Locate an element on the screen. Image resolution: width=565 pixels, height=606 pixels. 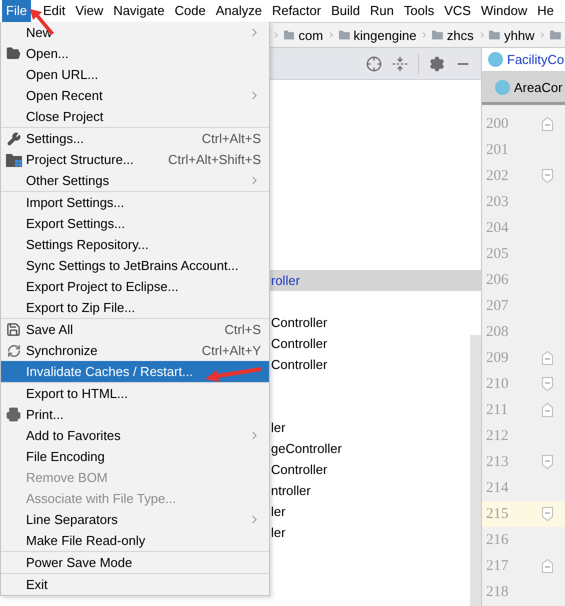
line-number: 208 is located at coordinates (497, 332).